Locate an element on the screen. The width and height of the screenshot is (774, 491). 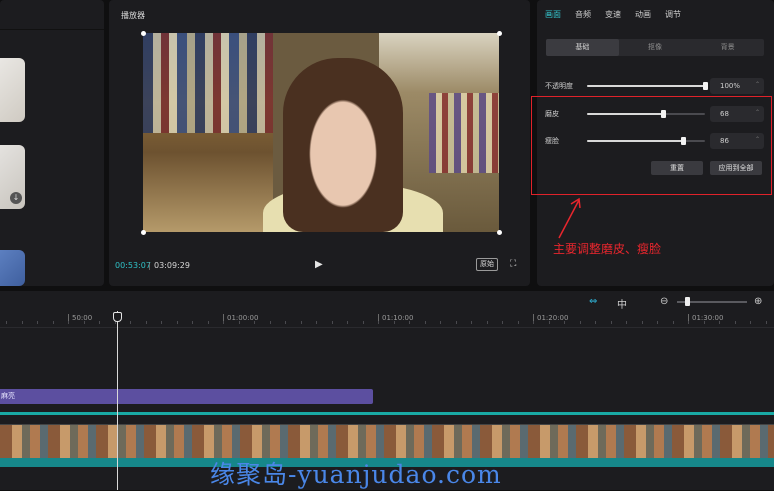
watermark-text: 缘聚岛-yuanjudao.com is located at coordinates (356, 474).